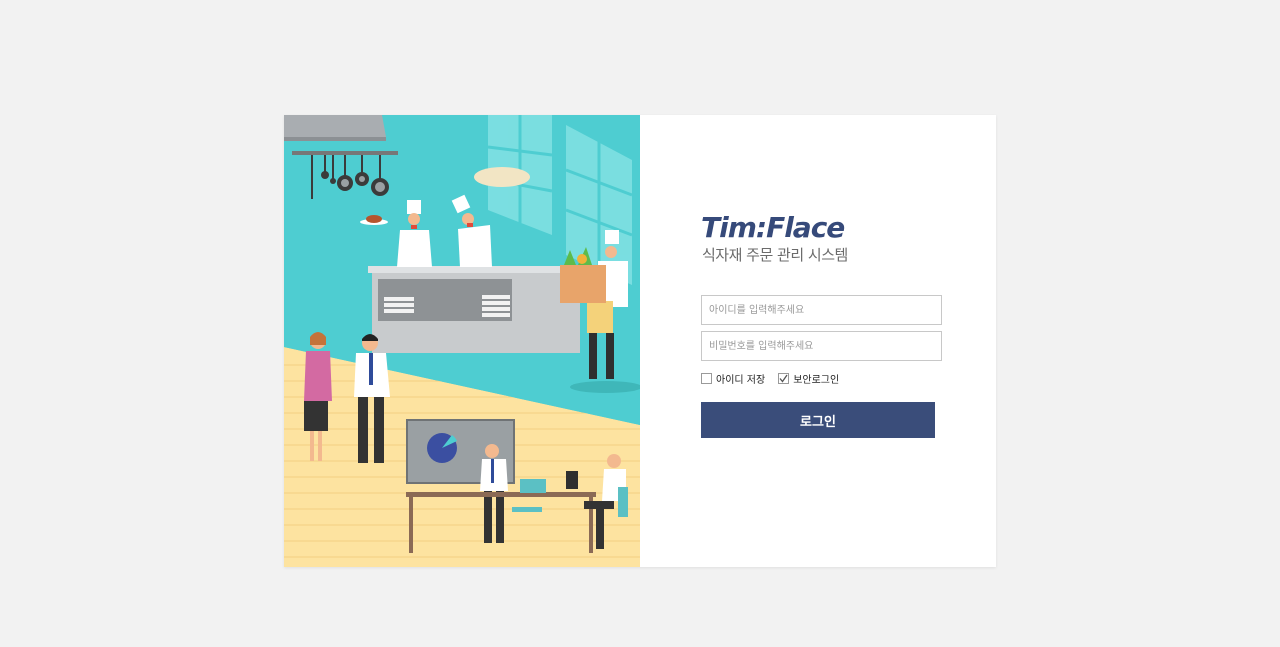 The image size is (1280, 647). I want to click on save-id-option: 아이디 저장, so click(733, 378).